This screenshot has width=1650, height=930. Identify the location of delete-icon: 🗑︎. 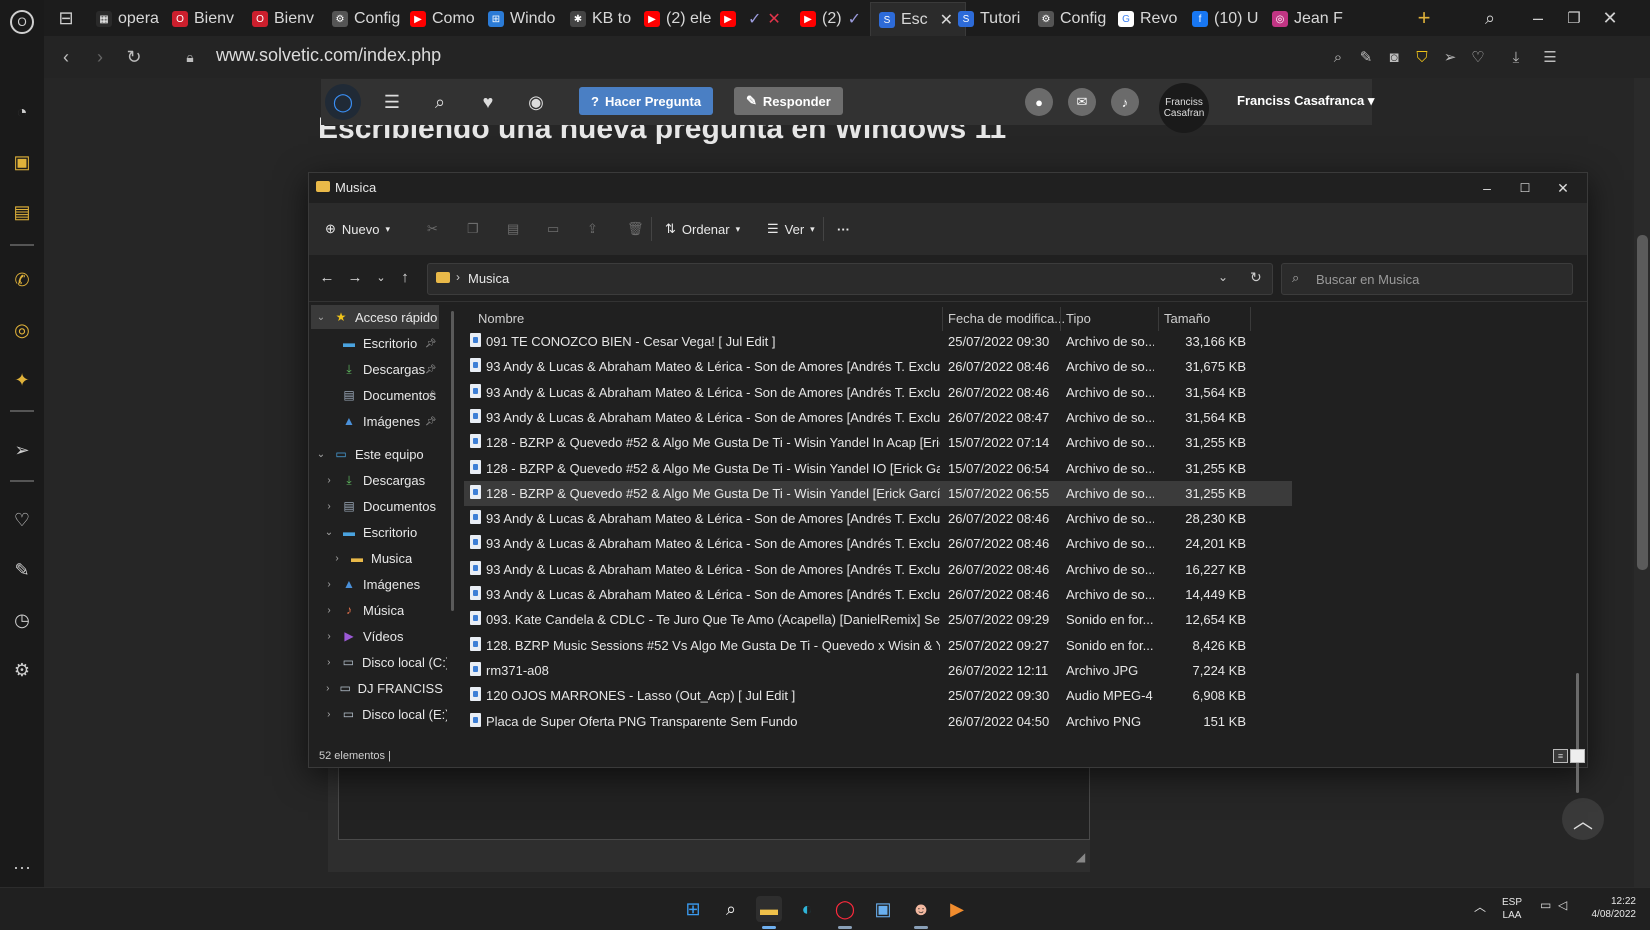
(635, 229).